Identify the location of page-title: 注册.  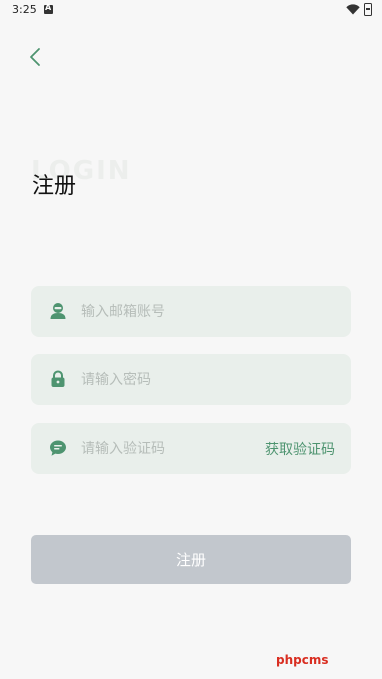
(54, 186).